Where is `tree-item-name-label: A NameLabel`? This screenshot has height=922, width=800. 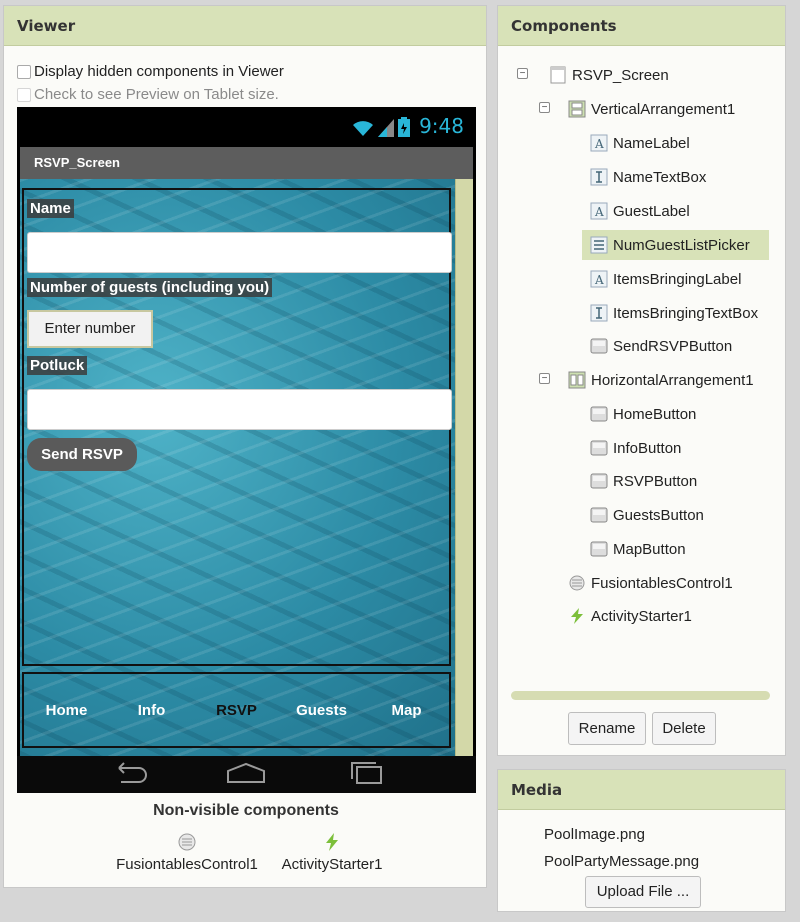
tree-item-name-label: A NameLabel is located at coordinates (640, 143).